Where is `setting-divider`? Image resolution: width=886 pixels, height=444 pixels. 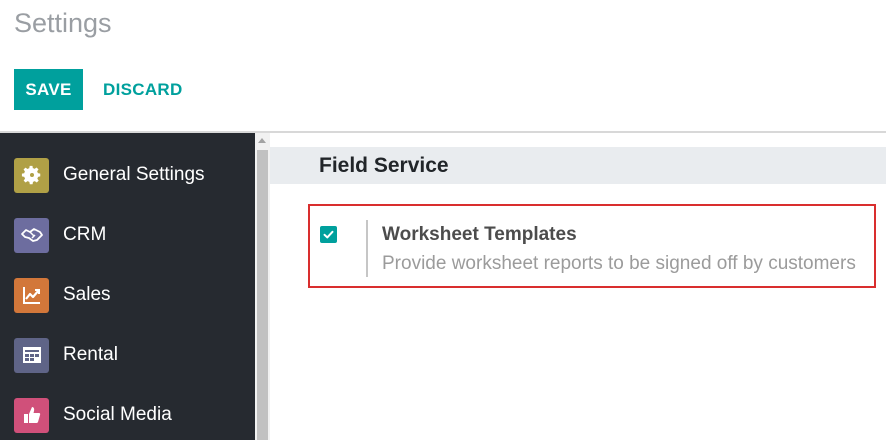 setting-divider is located at coordinates (367, 248).